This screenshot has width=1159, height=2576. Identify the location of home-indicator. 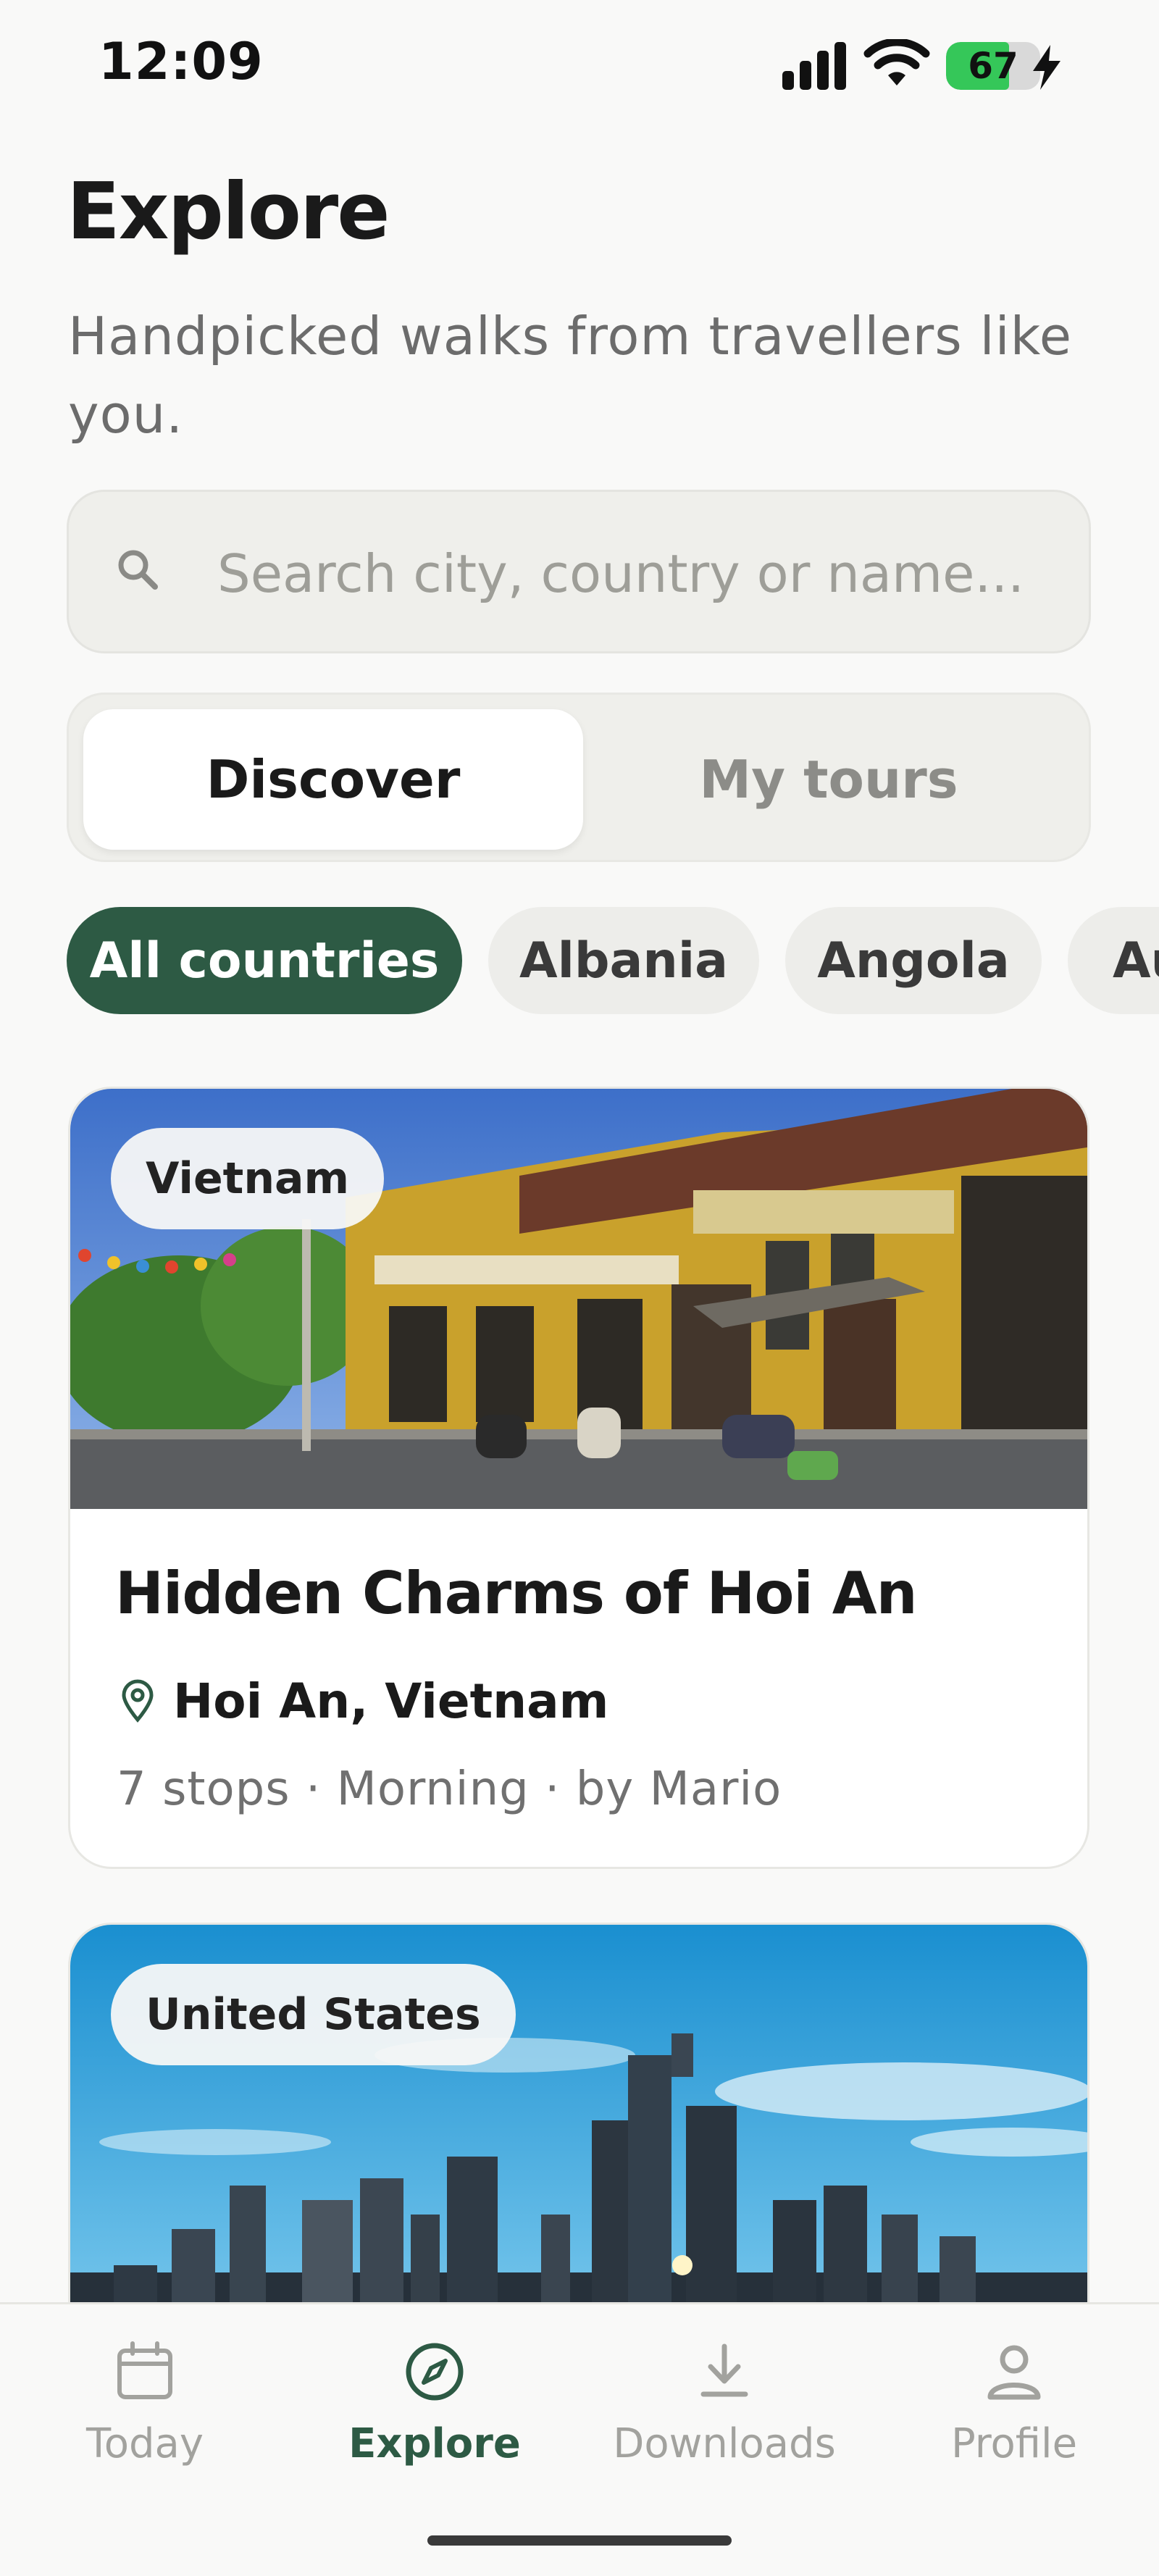
(579, 2540).